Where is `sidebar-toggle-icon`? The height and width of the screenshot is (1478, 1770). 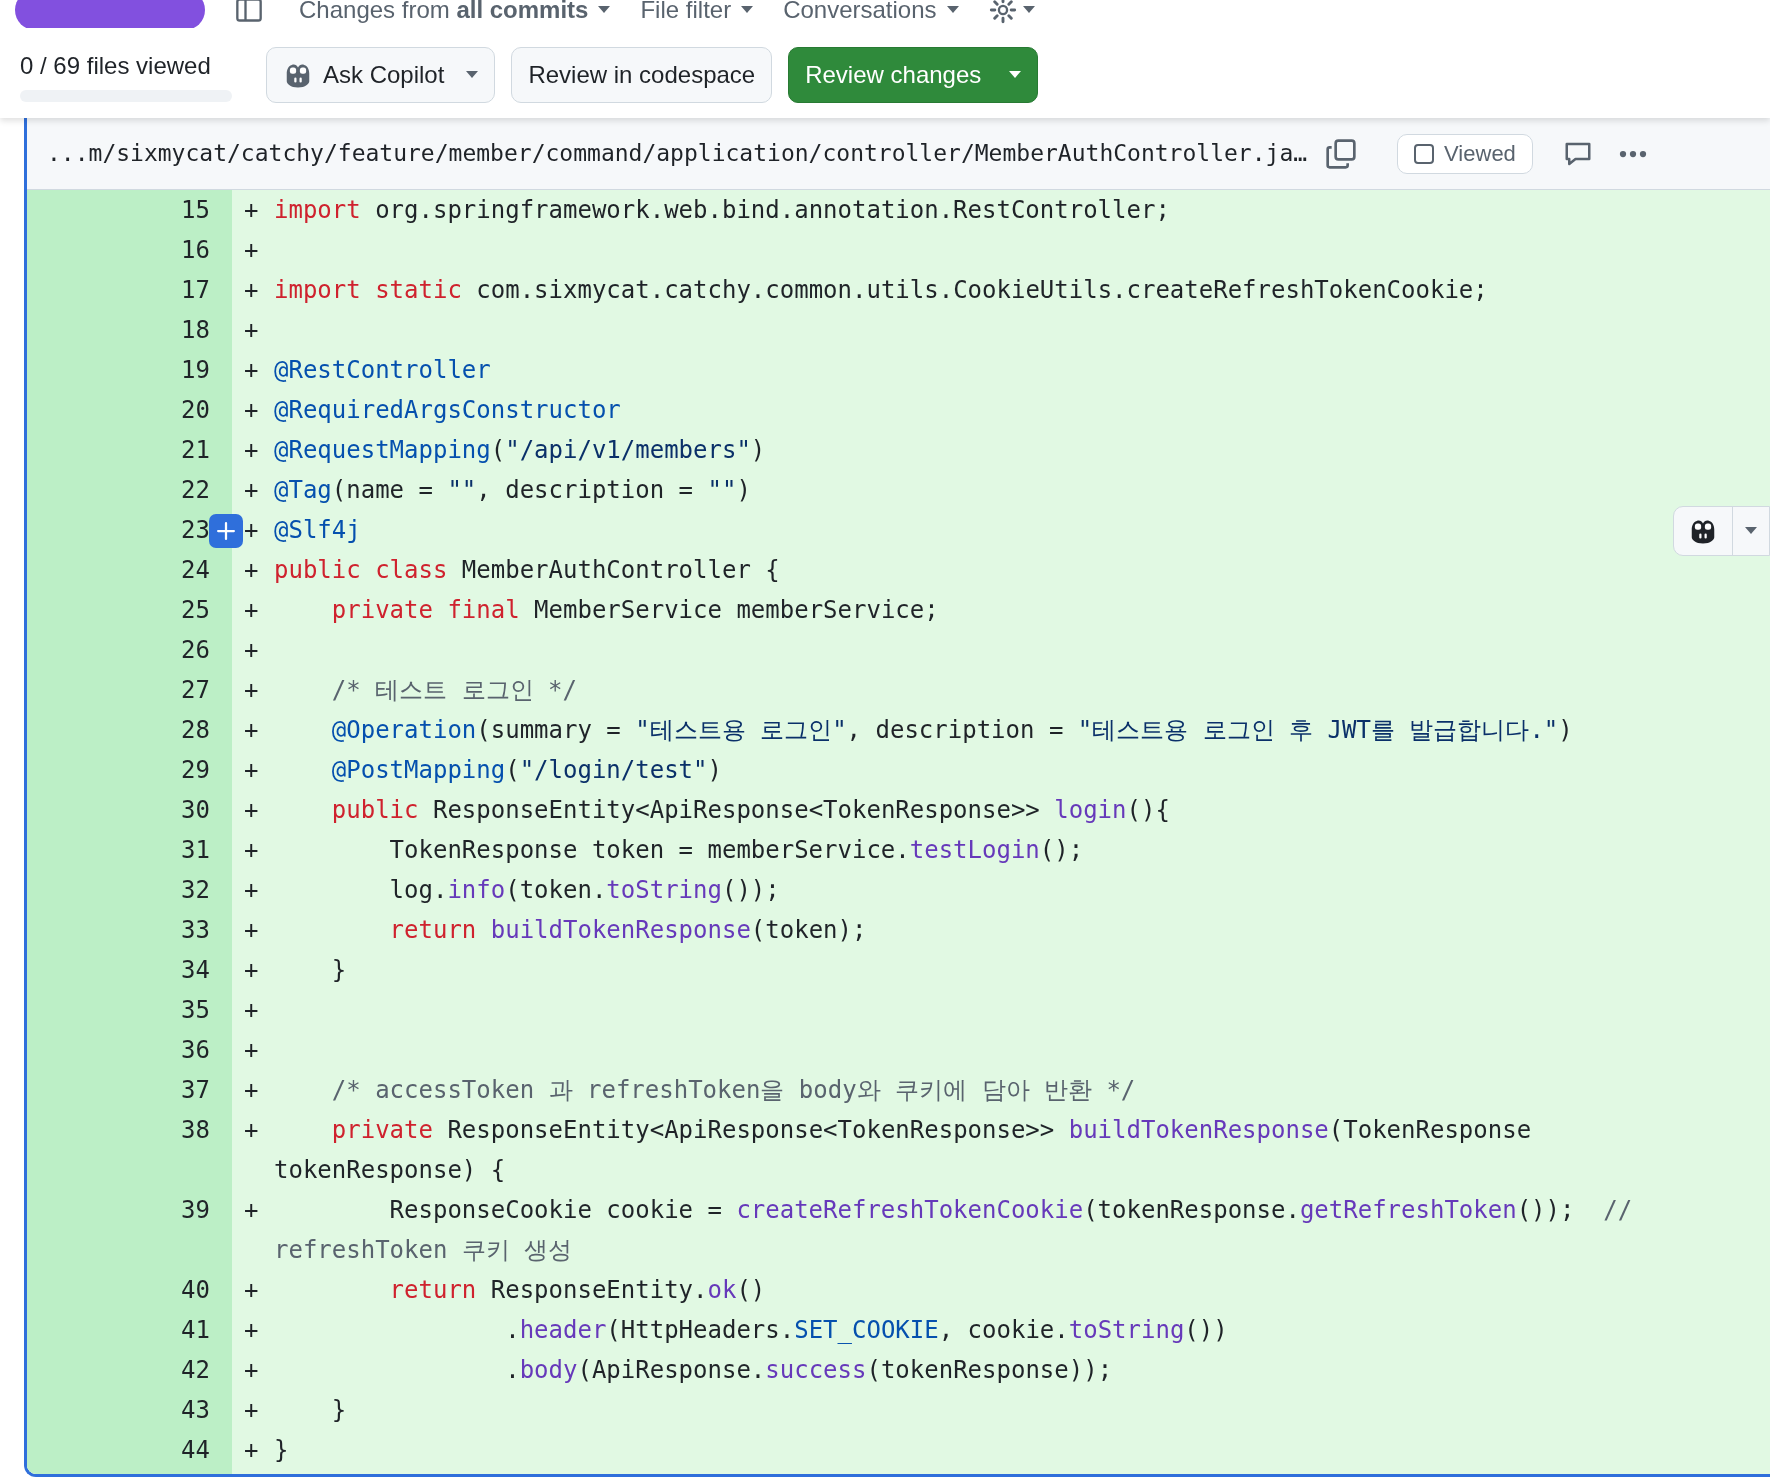
sidebar-toggle-icon is located at coordinates (249, 12).